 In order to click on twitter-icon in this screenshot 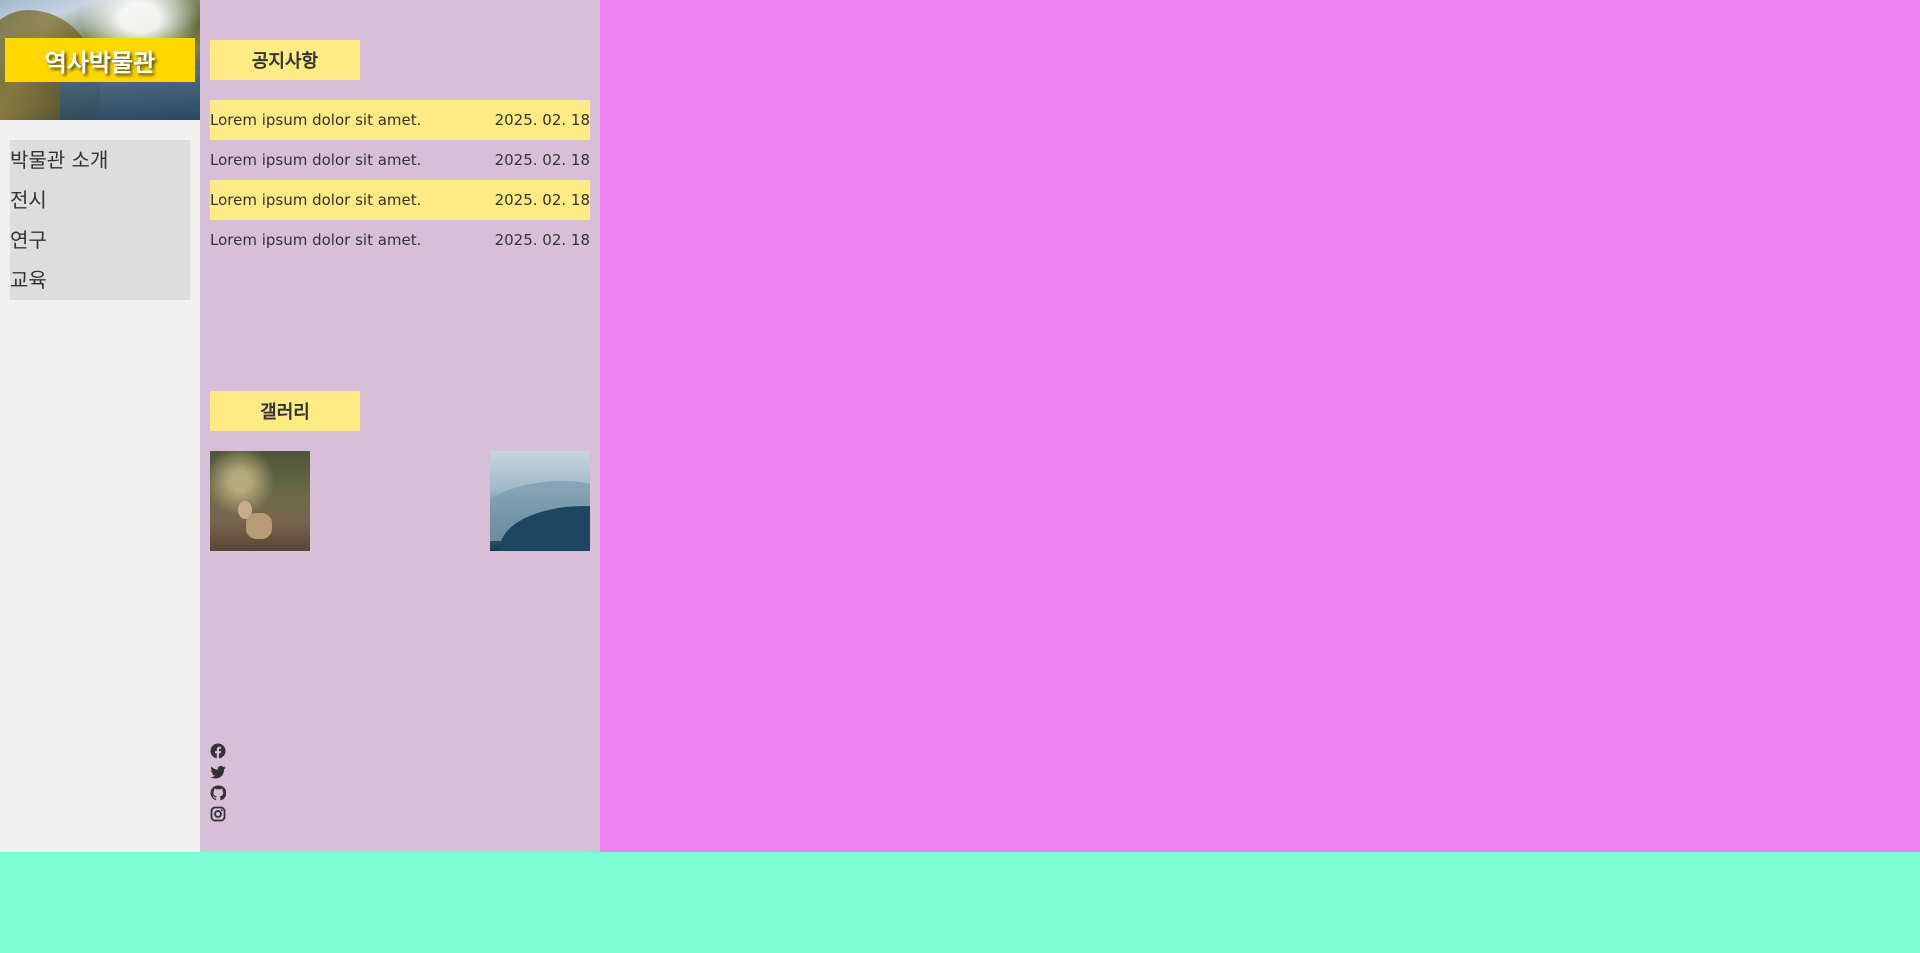, I will do `click(218, 772)`.